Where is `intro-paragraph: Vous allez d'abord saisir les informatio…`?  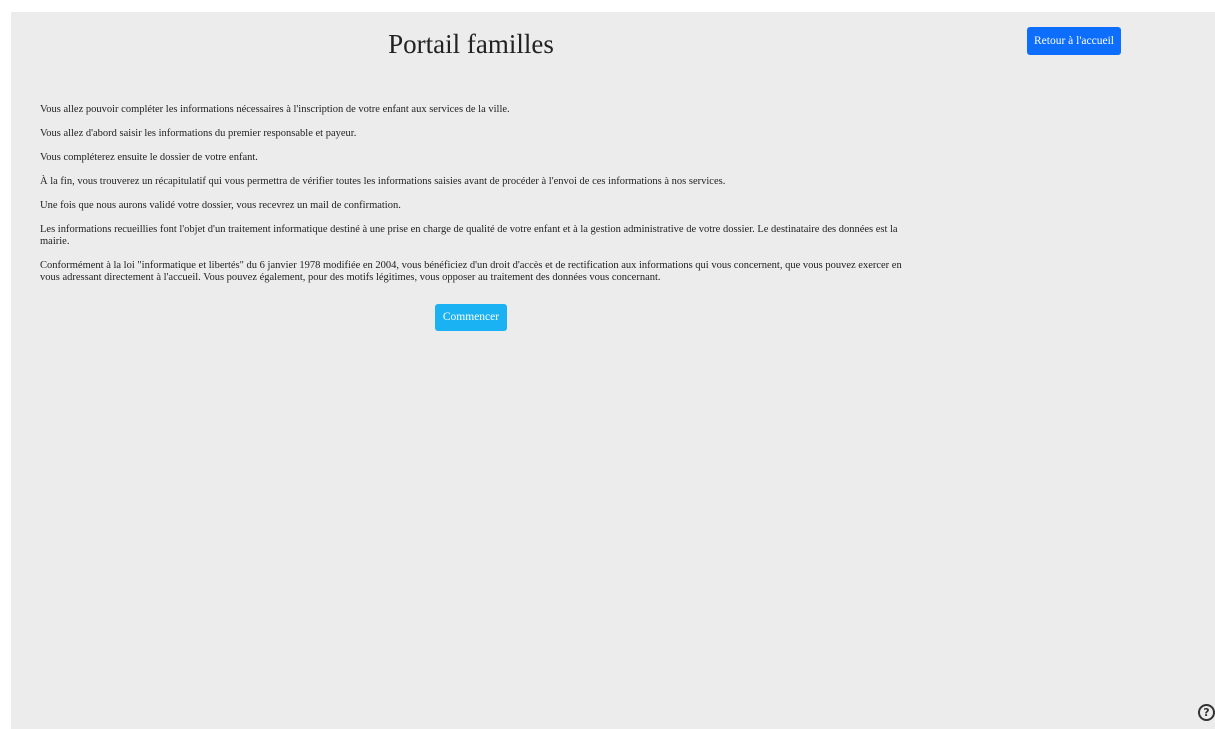
intro-paragraph: Vous allez d'abord saisir les informatio… is located at coordinates (198, 133).